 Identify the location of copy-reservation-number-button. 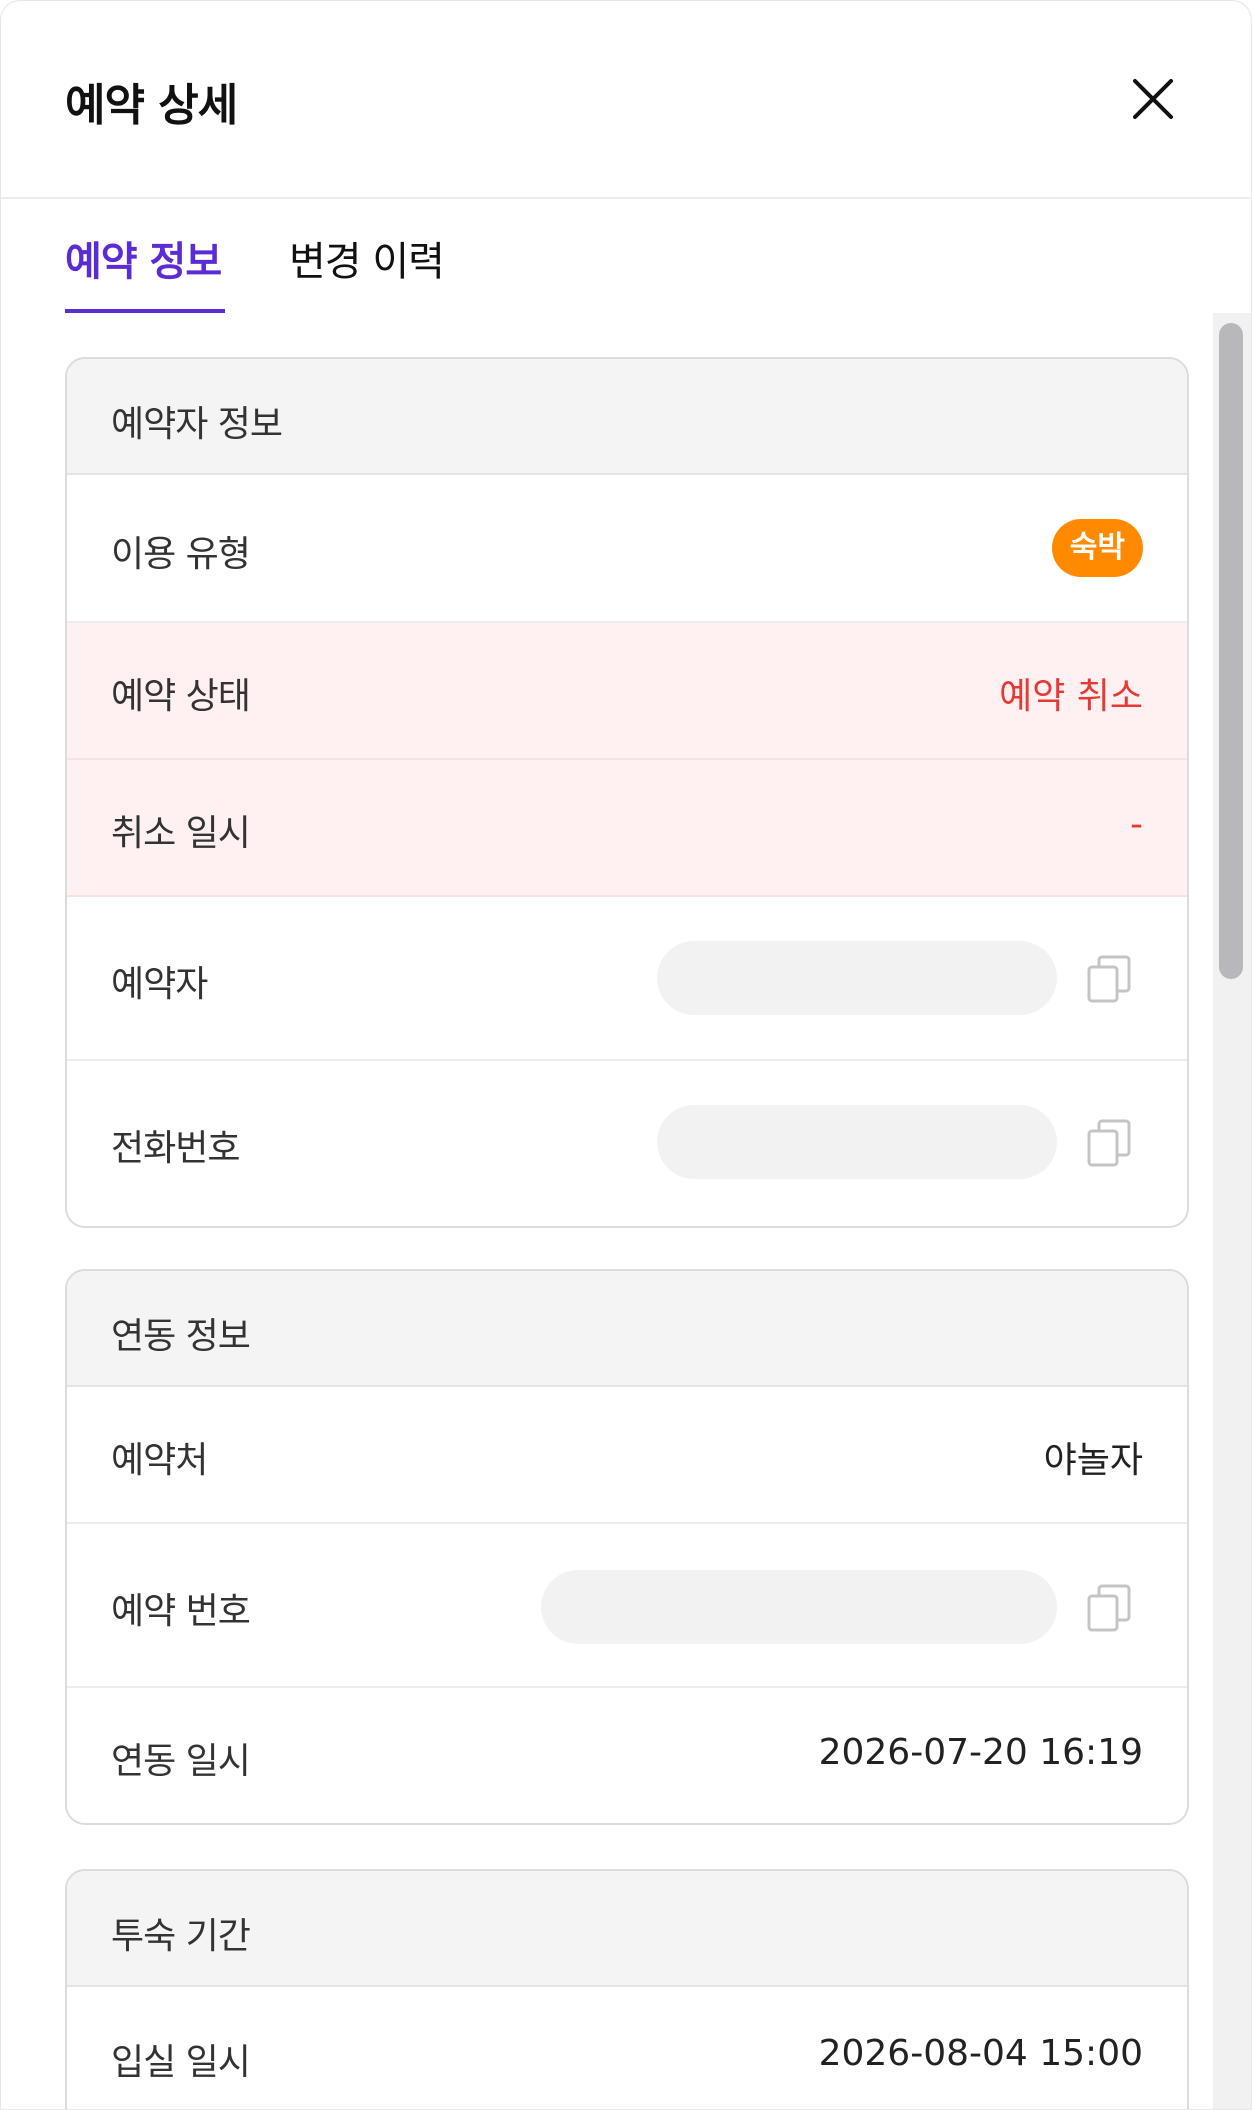
(1109, 1608).